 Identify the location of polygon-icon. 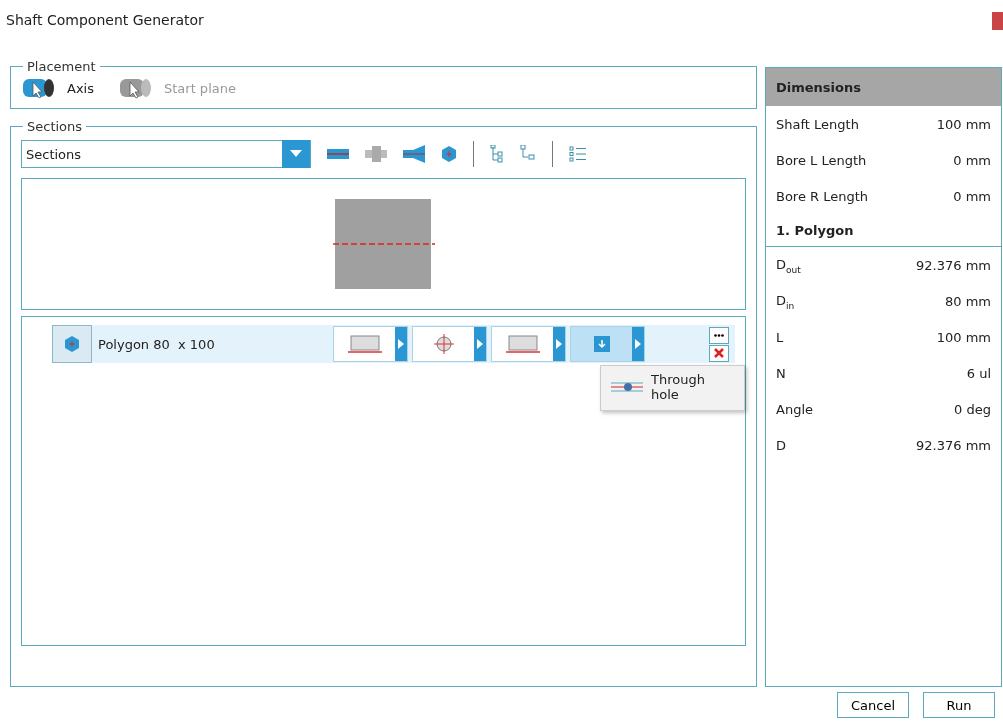
(72, 344).